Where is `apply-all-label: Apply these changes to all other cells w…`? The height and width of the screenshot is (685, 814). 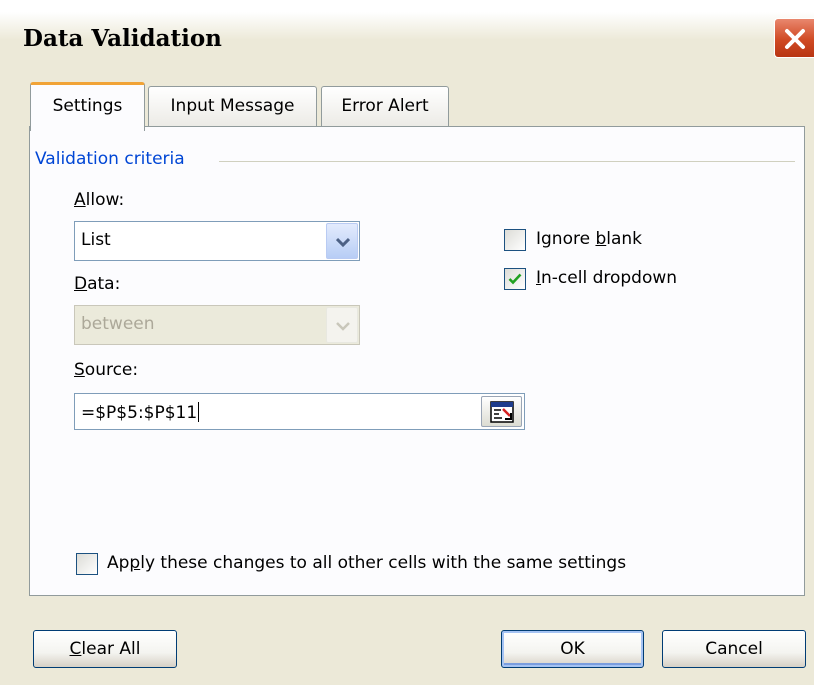
apply-all-label: Apply these changes to all other cells w… is located at coordinates (366, 563).